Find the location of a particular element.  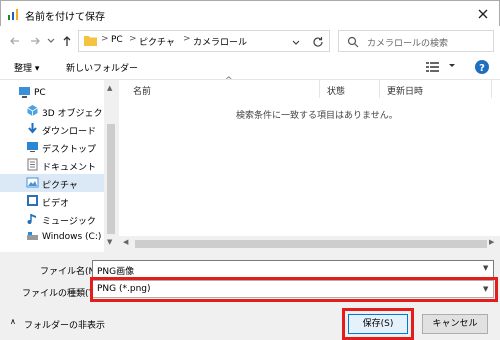

scroll-down-icon: ▼ is located at coordinates (109, 242).